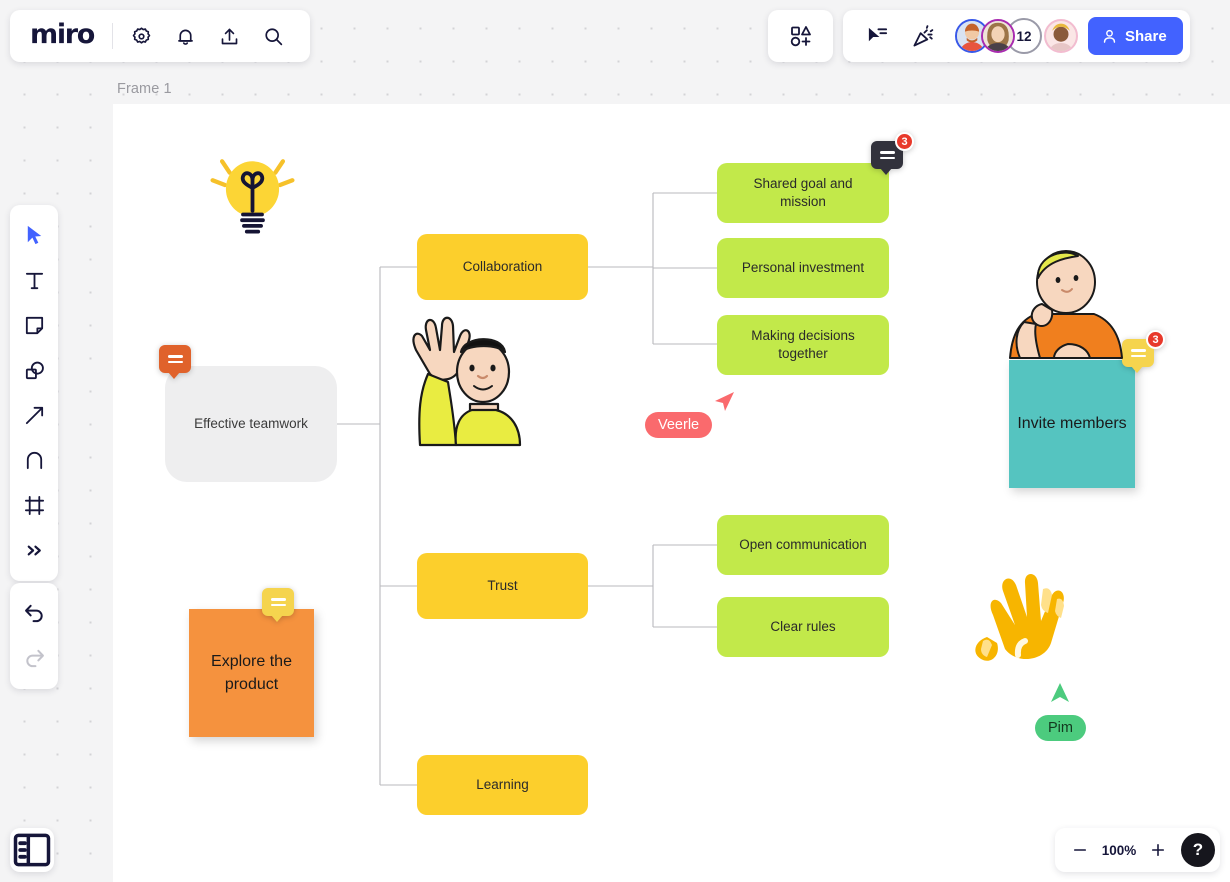  I want to click on mindmap-node-collaboration: Collaboration, so click(502, 267).